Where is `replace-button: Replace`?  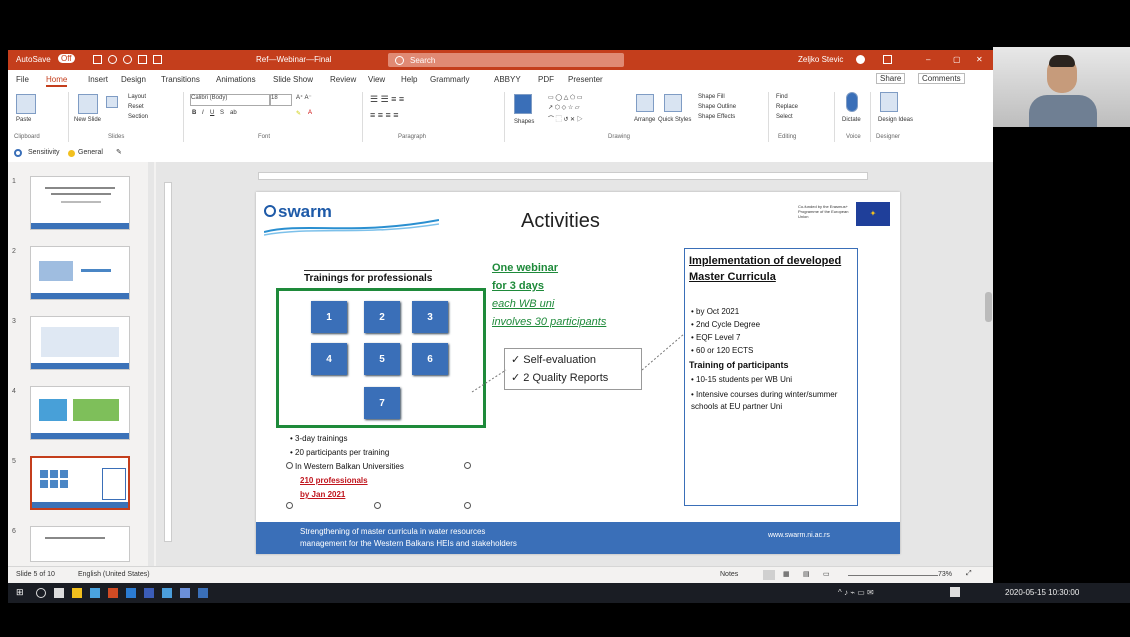 replace-button: Replace is located at coordinates (787, 107).